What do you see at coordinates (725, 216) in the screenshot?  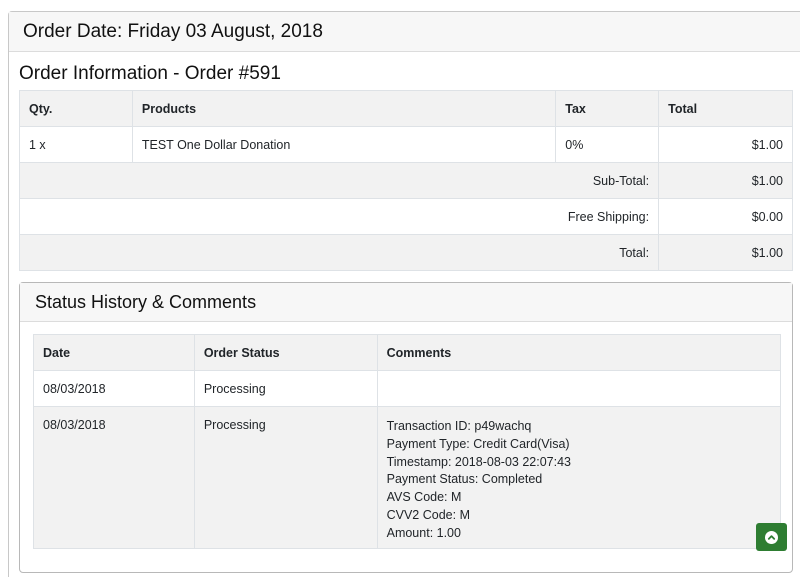 I see `shipping-value: $0.00` at bounding box center [725, 216].